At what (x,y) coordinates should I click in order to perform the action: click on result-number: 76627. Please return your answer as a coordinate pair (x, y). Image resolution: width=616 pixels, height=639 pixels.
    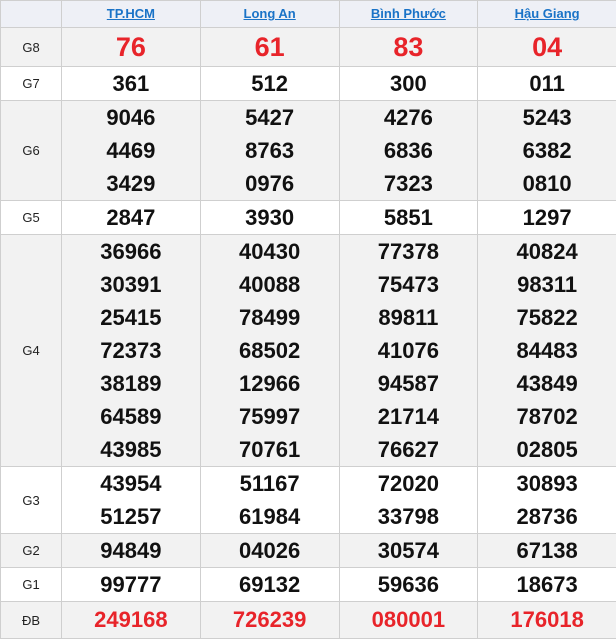
    Looking at the image, I should click on (409, 449).